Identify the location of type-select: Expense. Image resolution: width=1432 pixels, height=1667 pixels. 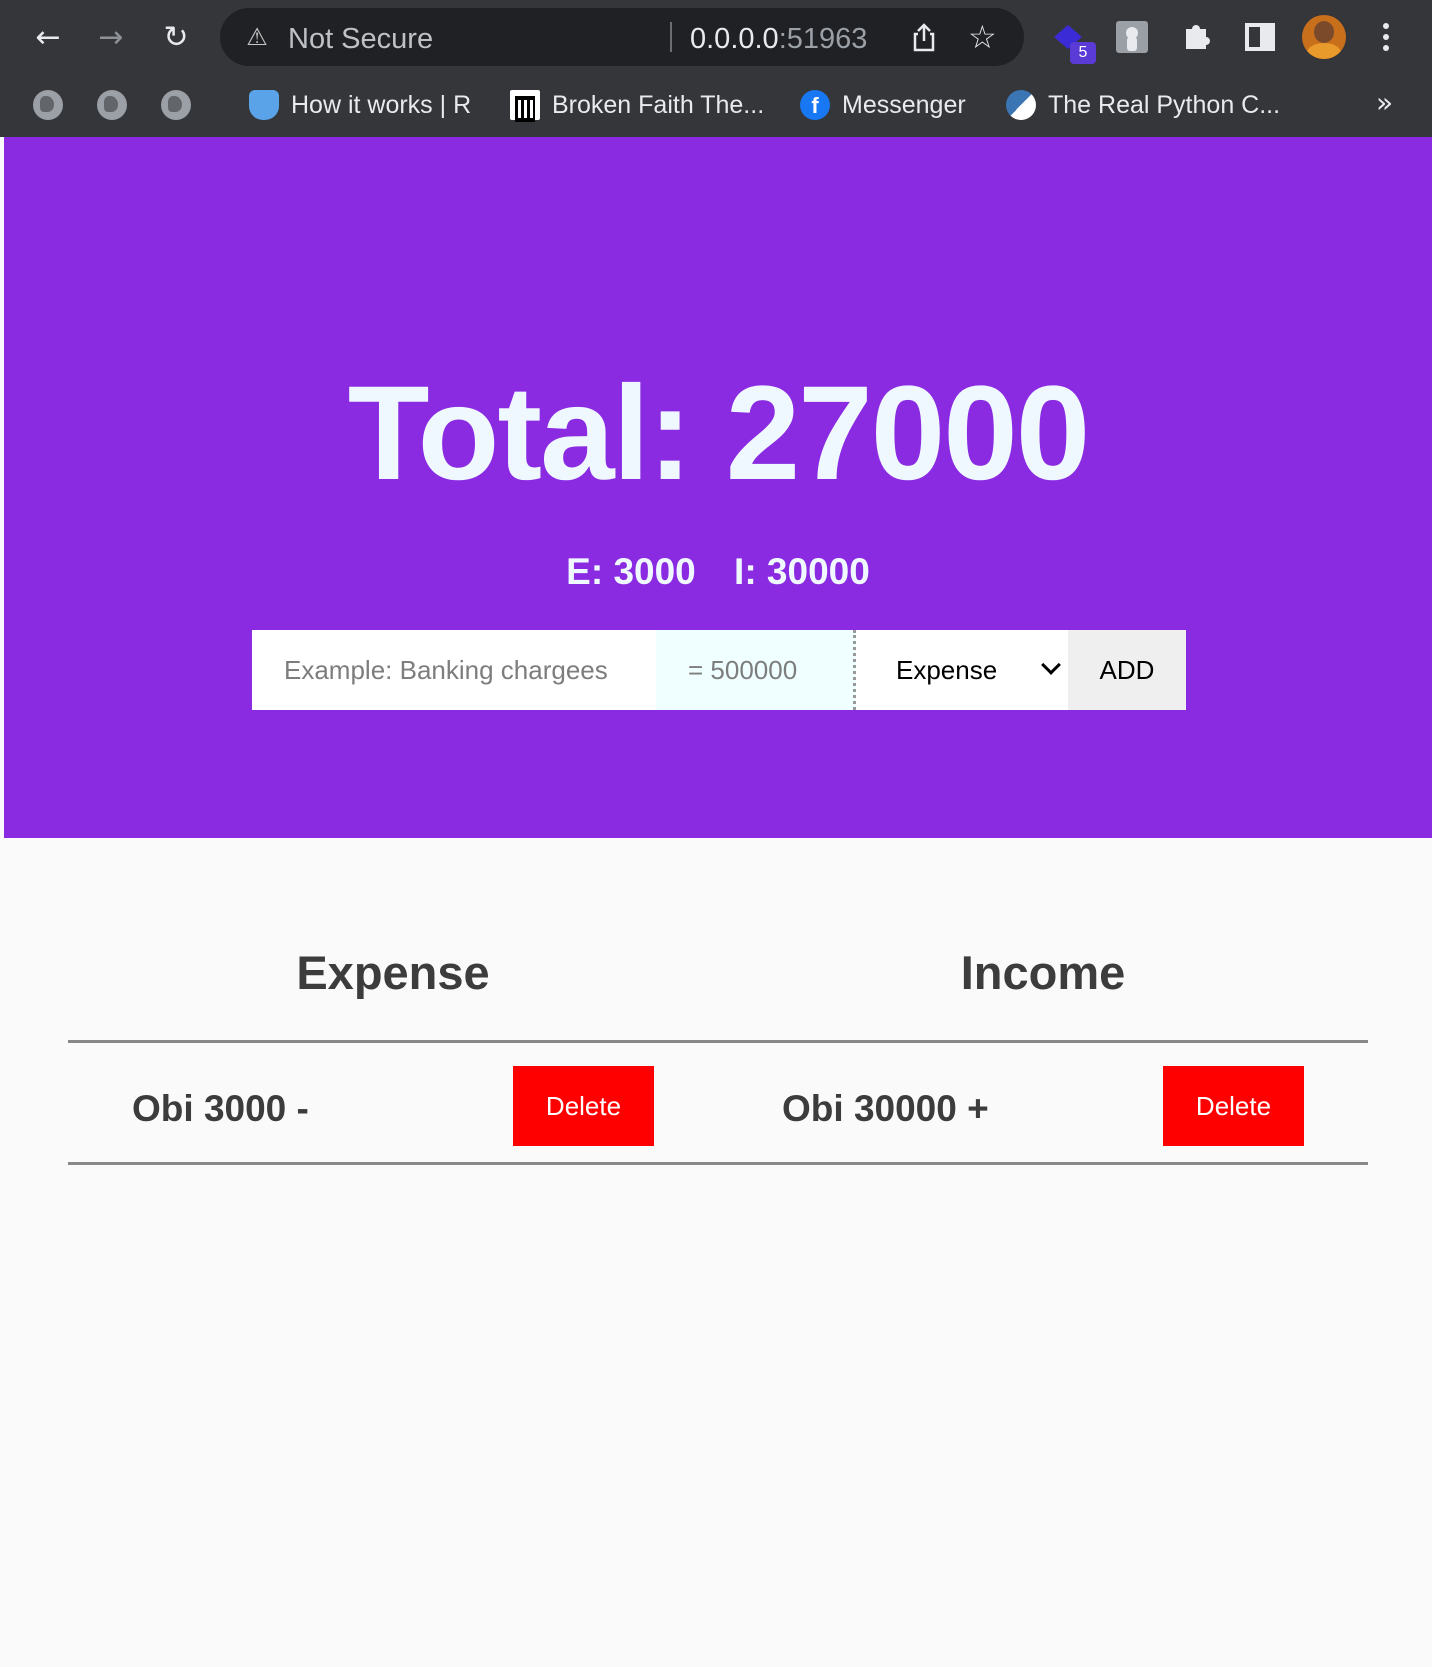
(962, 670).